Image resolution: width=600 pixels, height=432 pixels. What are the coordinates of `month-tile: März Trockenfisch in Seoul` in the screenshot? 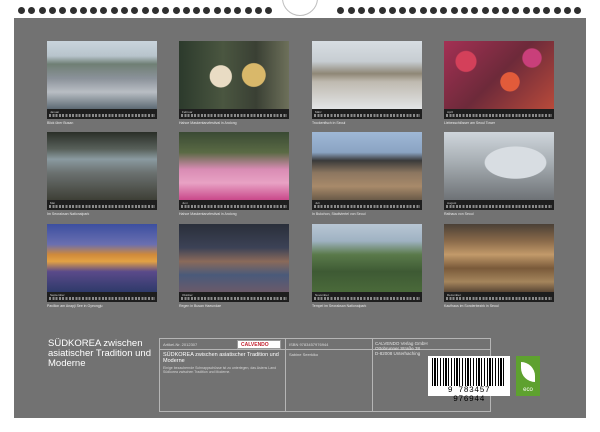 It's located at (367, 83).